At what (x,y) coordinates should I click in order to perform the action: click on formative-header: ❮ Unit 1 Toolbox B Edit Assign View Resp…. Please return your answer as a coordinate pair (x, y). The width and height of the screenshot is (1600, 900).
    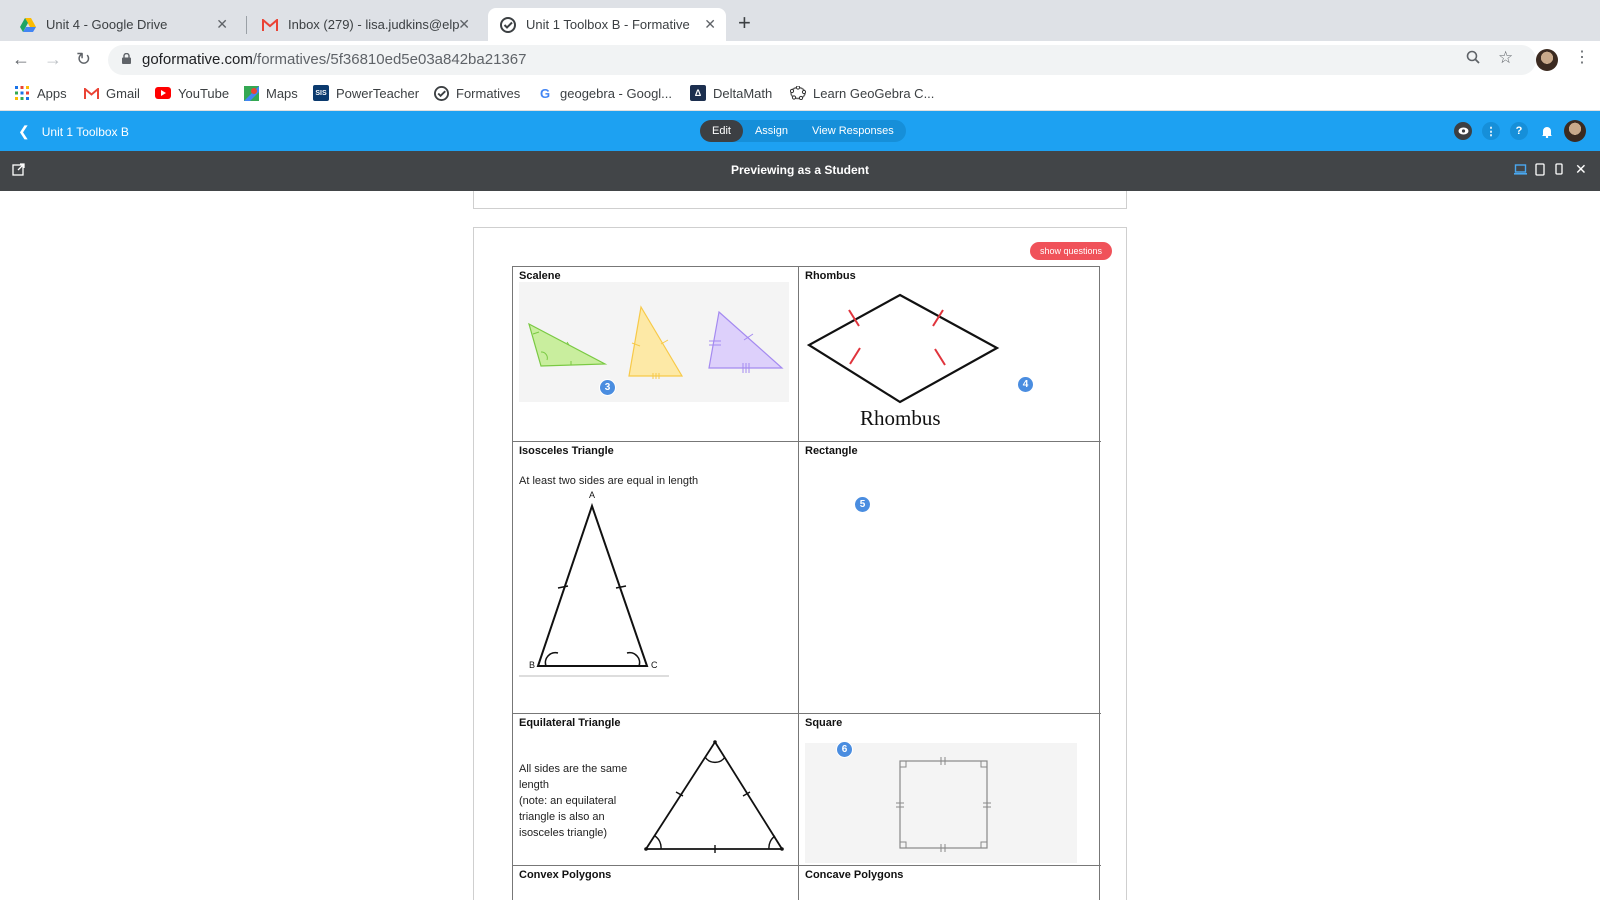
    Looking at the image, I should click on (800, 131).